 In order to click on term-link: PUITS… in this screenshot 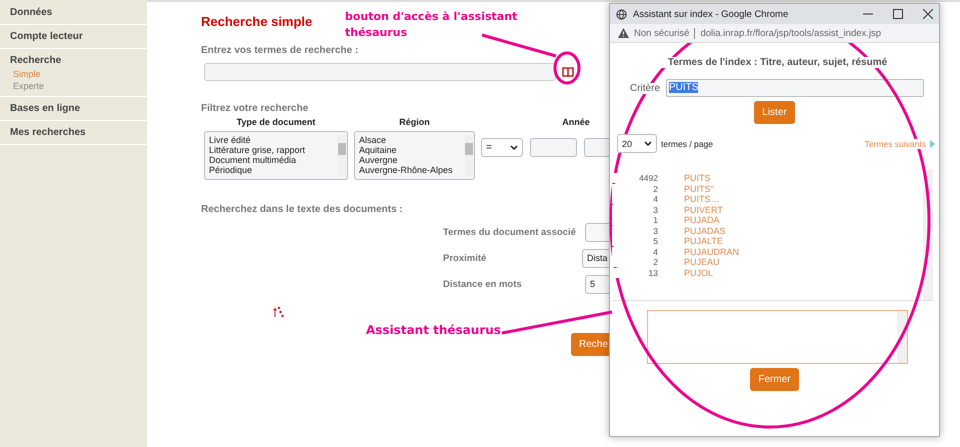, I will do `click(702, 199)`.